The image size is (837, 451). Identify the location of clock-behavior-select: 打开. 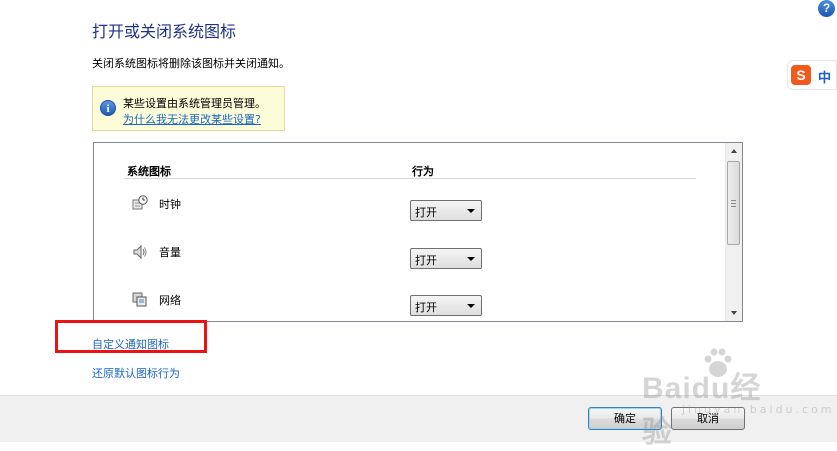
(446, 210).